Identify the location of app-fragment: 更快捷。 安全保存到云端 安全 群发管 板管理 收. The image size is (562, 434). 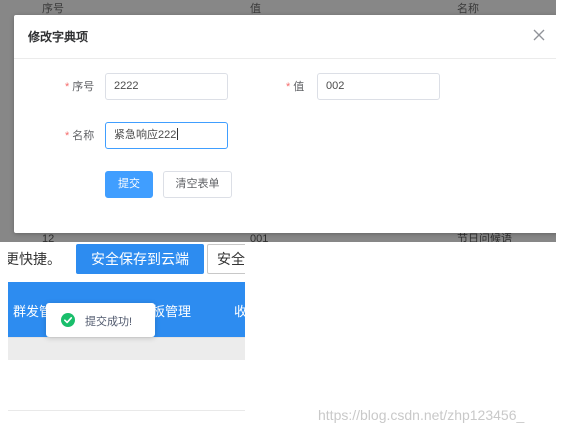
(126, 301).